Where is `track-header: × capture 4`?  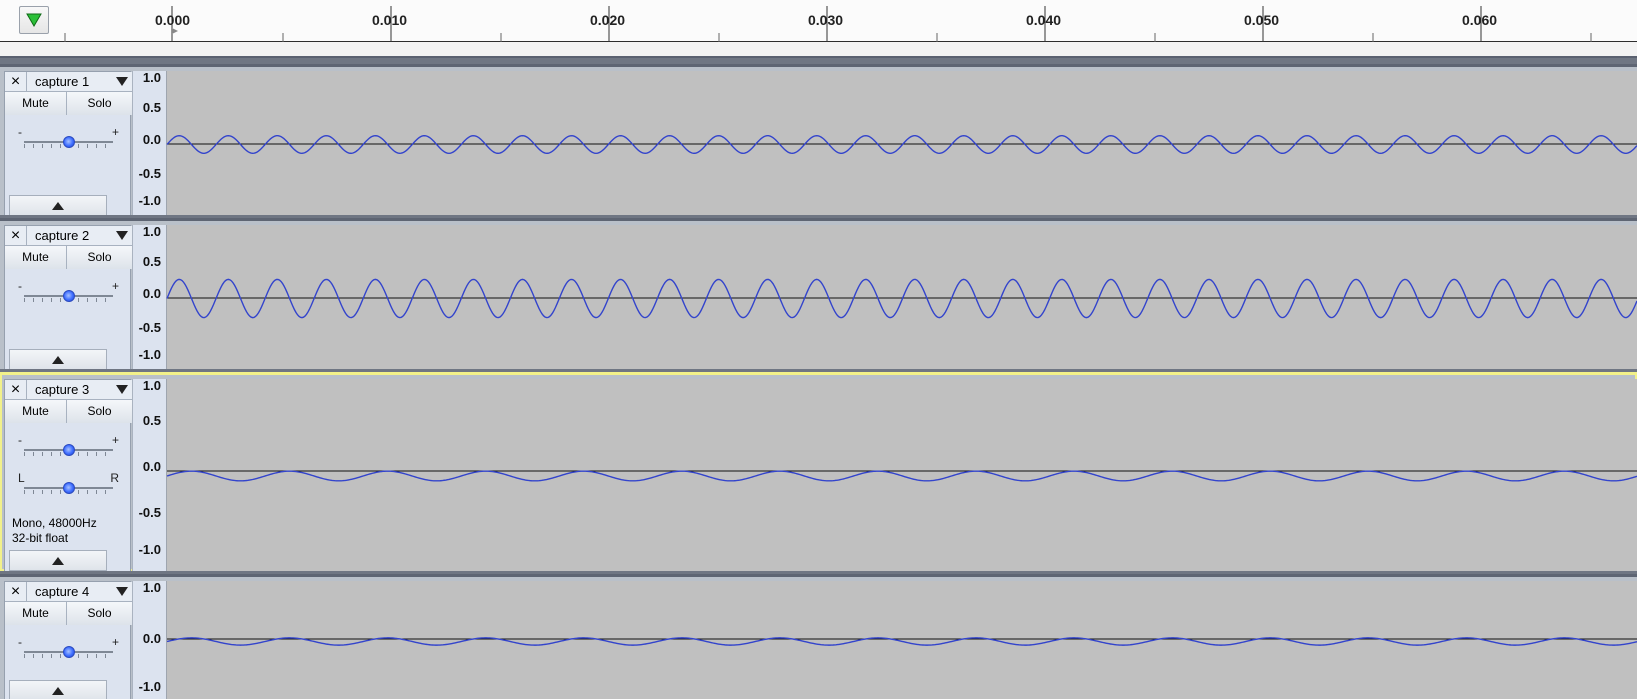
track-header: × capture 4 is located at coordinates (68, 592).